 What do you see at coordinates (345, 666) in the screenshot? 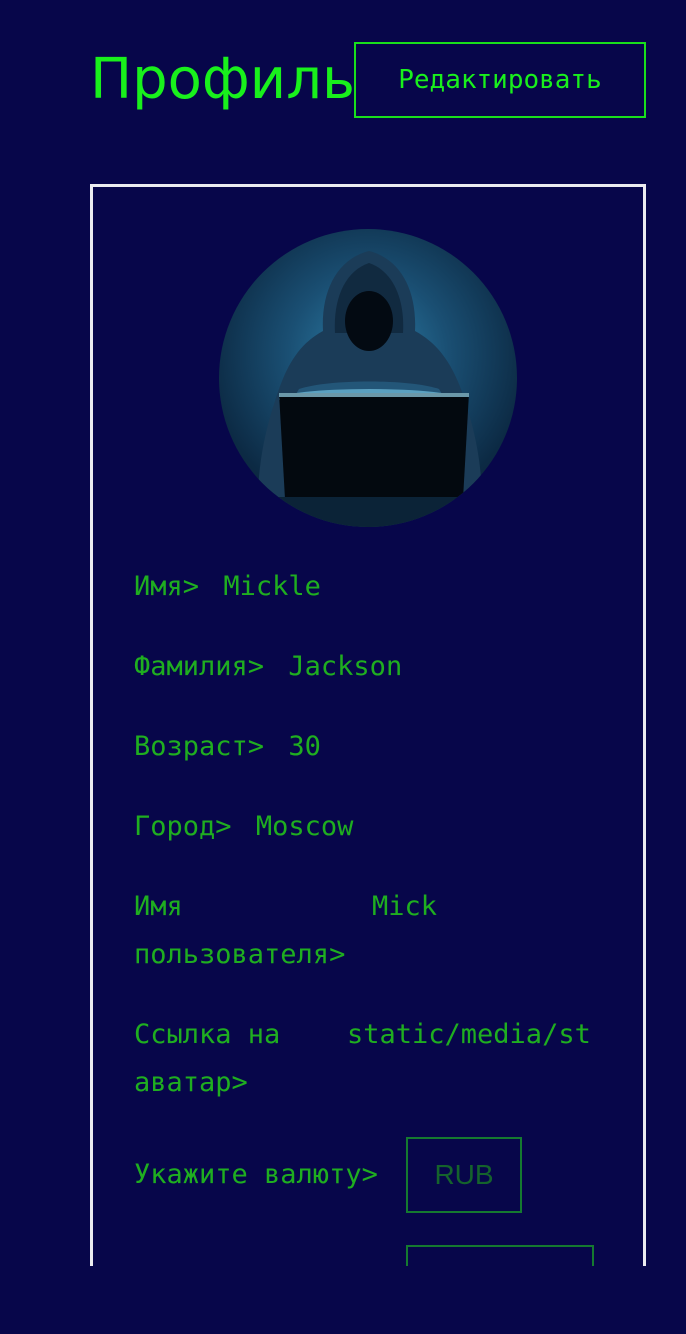
I see `last-name-value: Jackson` at bounding box center [345, 666].